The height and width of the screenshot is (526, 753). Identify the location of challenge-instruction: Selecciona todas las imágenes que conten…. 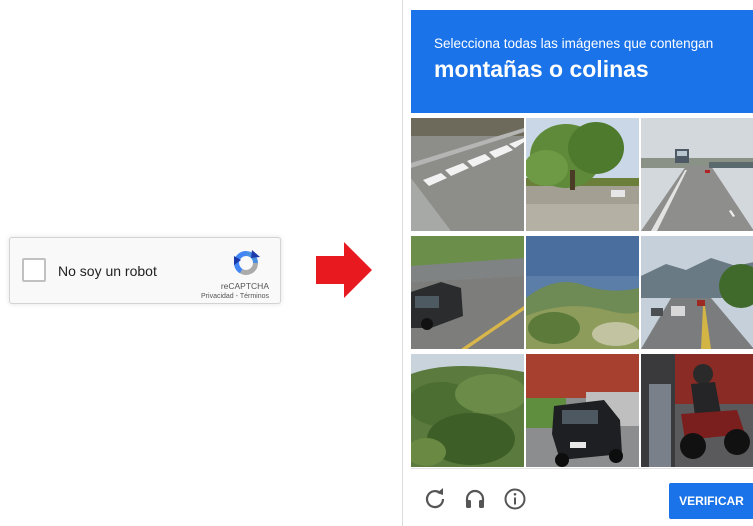
(574, 43).